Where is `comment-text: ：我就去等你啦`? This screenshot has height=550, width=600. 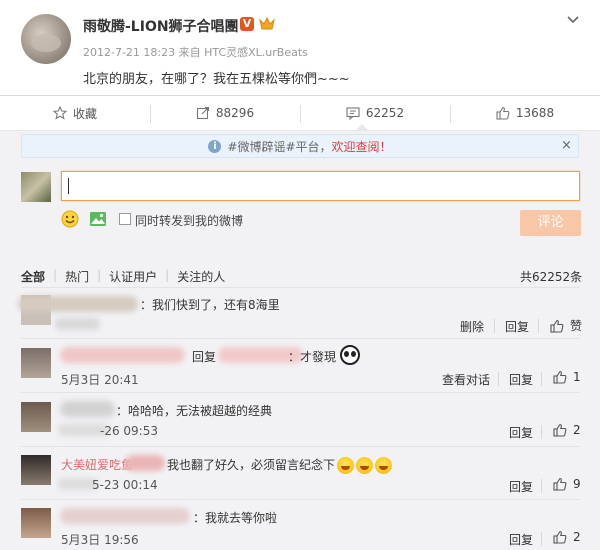
comment-text: ：我就去等你啦 is located at coordinates (235, 518).